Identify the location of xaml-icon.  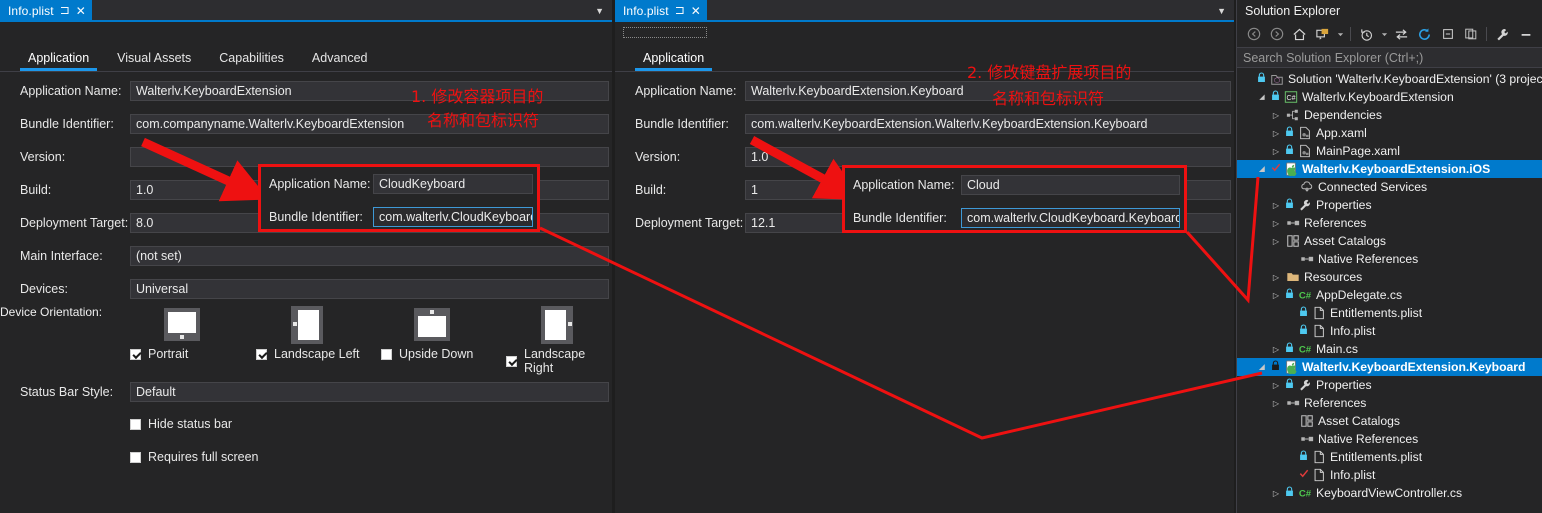
(1304, 133).